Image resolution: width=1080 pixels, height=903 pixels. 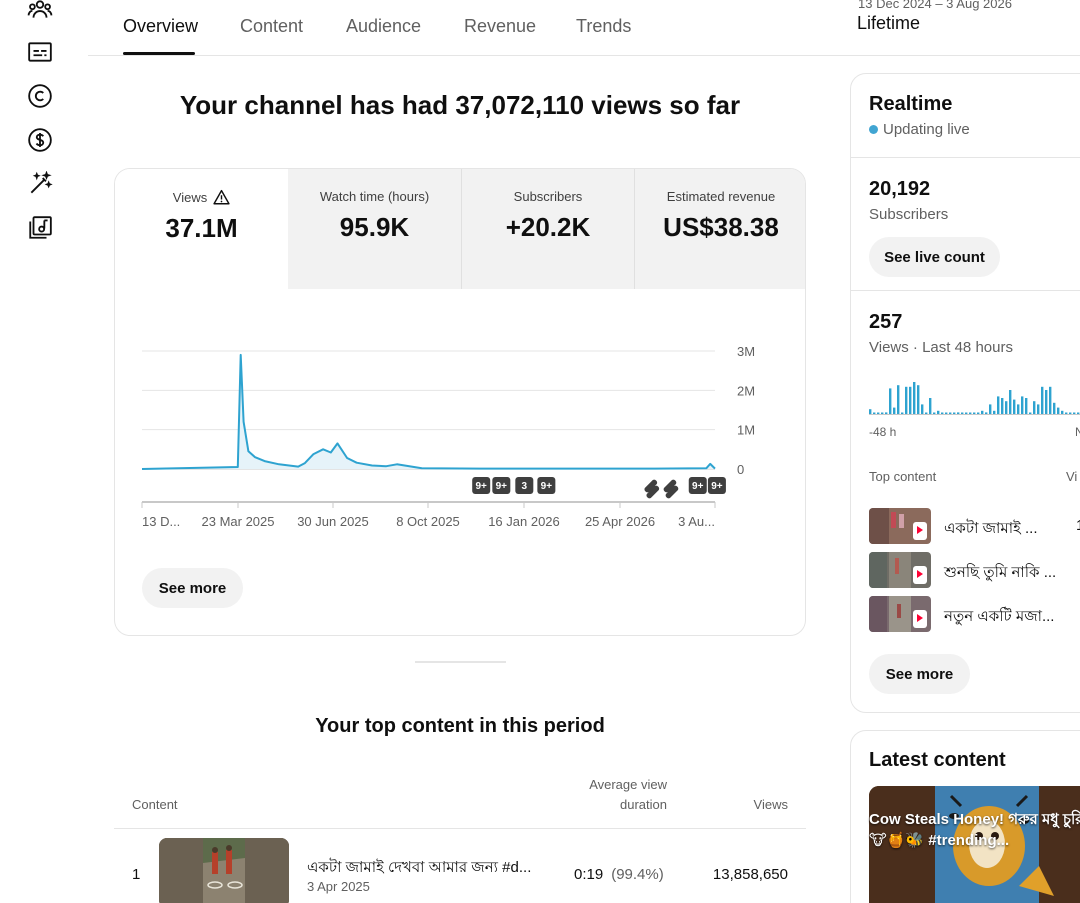 I want to click on realtime-status: Updating live, so click(x=919, y=129).